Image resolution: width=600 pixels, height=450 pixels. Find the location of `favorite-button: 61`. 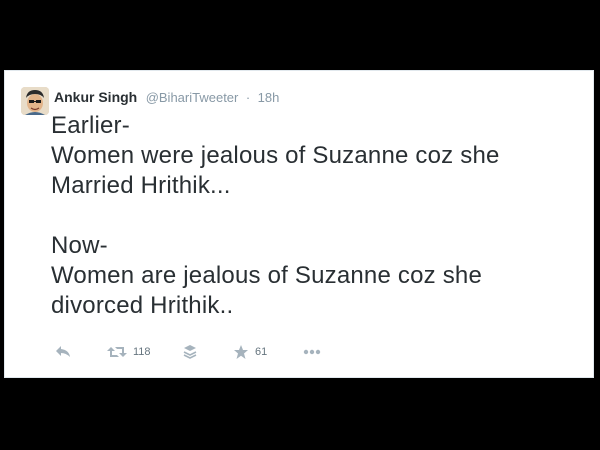

favorite-button: 61 is located at coordinates (250, 352).